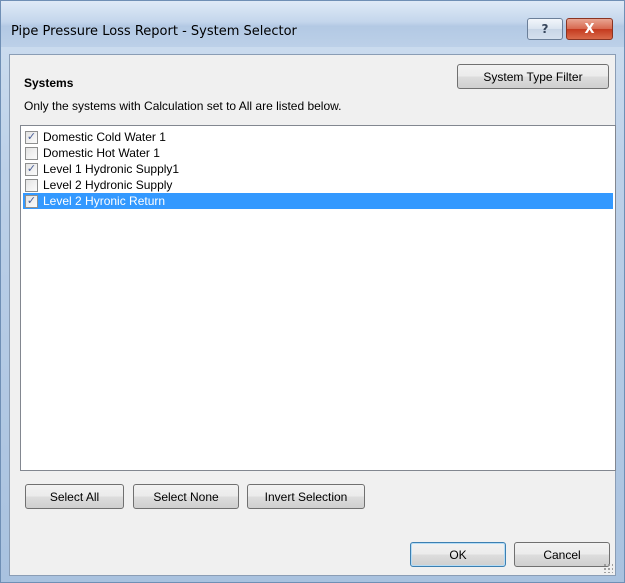 The width and height of the screenshot is (625, 583). Describe the element at coordinates (318, 137) in the screenshot. I see `system-list-item: Domestic Cold Water 1` at that location.